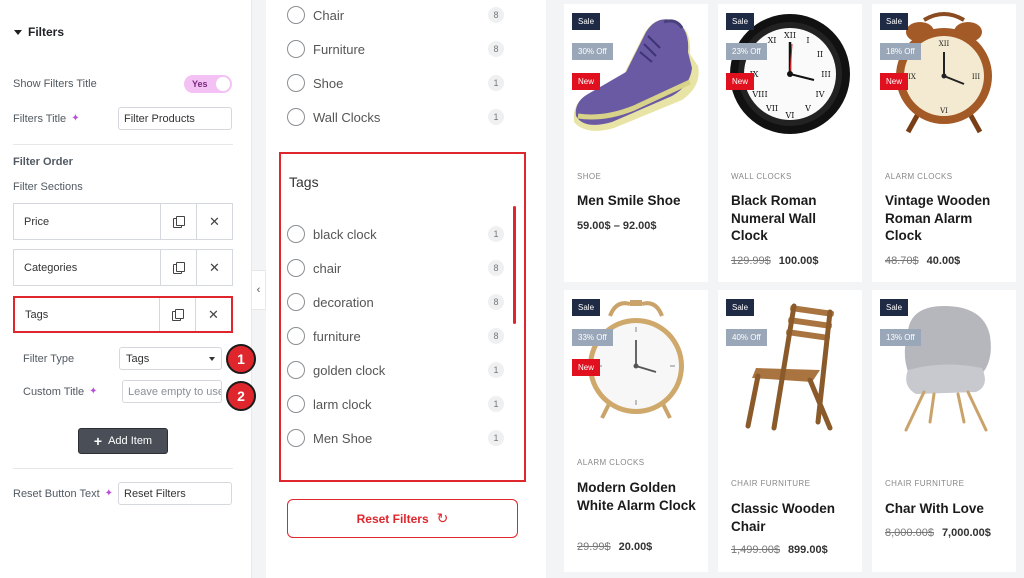  I want to click on filter-type-select: Tags, so click(170, 358).